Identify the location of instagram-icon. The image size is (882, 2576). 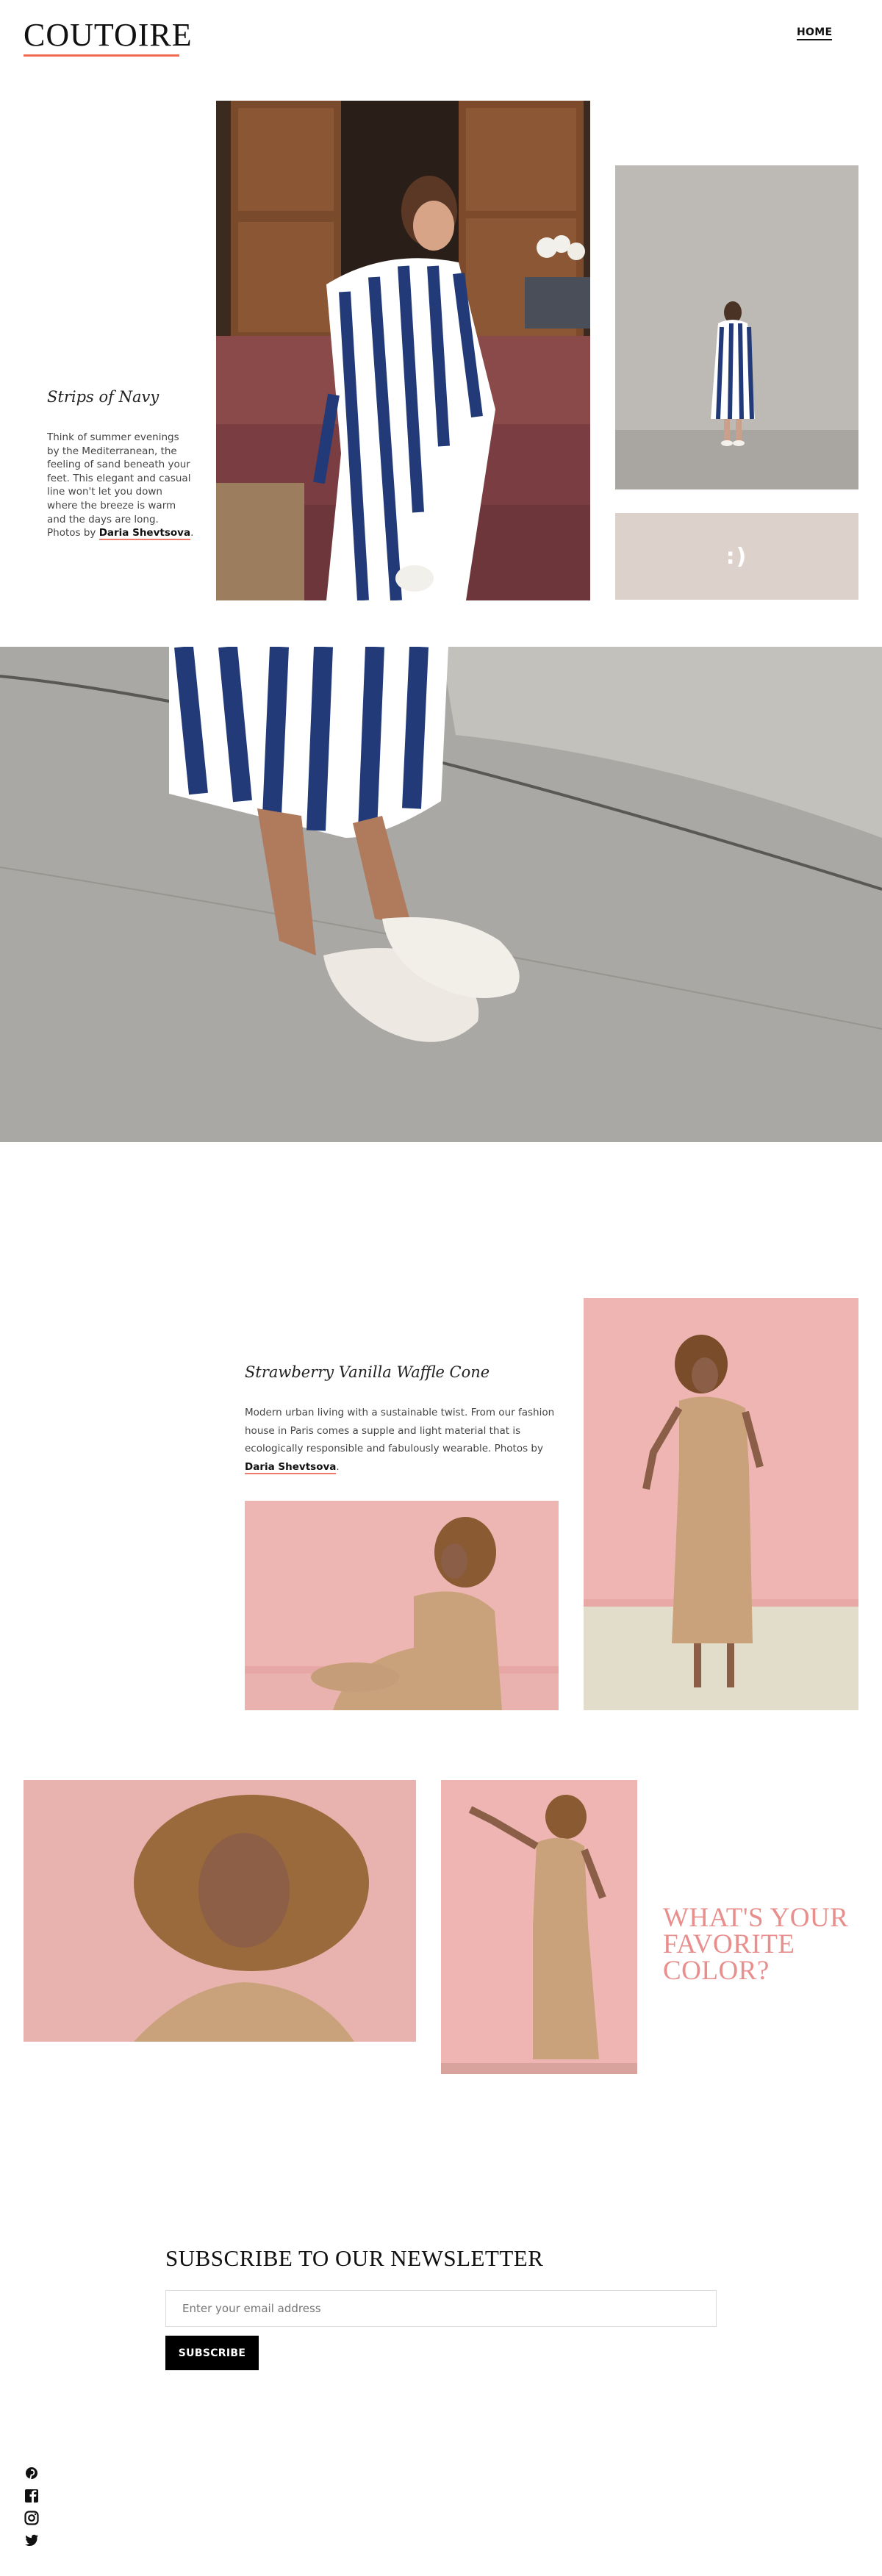
(32, 2518).